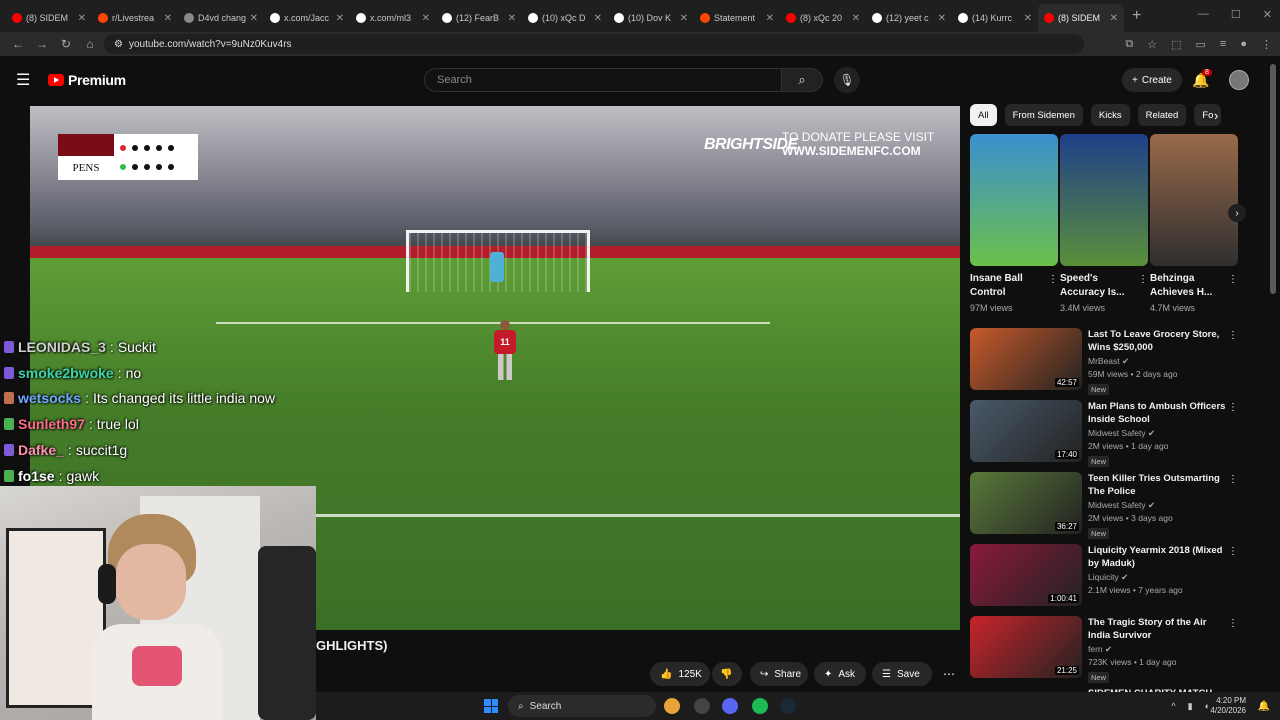 This screenshot has width=1280, height=720. Describe the element at coordinates (23, 80) in the screenshot. I see `menu-icon: ☰` at that location.